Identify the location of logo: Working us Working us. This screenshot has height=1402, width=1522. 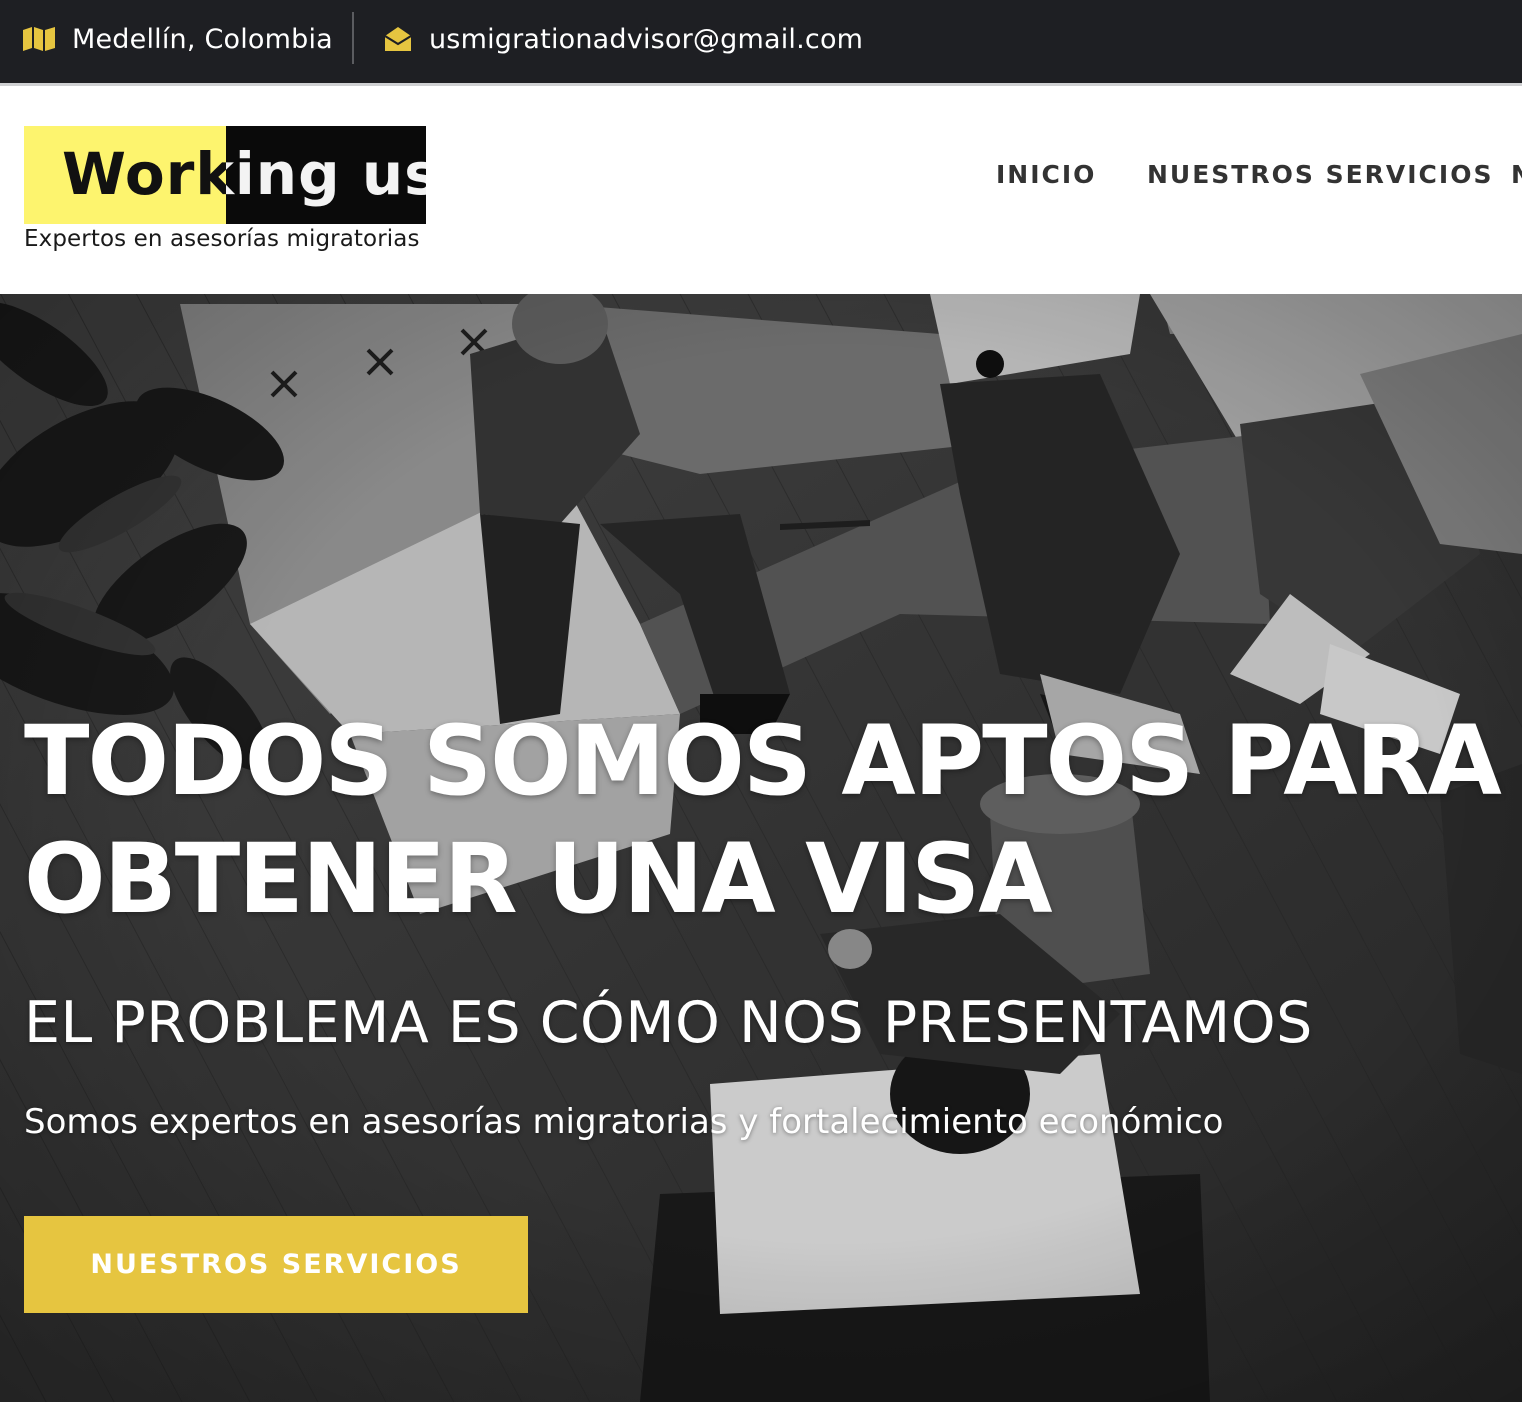
(225, 175).